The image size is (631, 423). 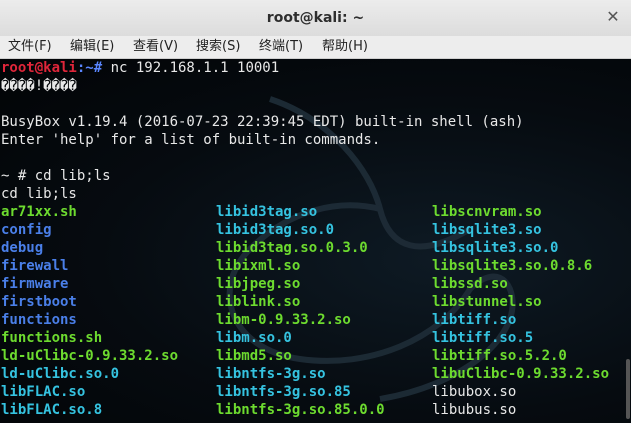 What do you see at coordinates (39, 212) in the screenshot?
I see `ls-entry: ar71xx.sh` at bounding box center [39, 212].